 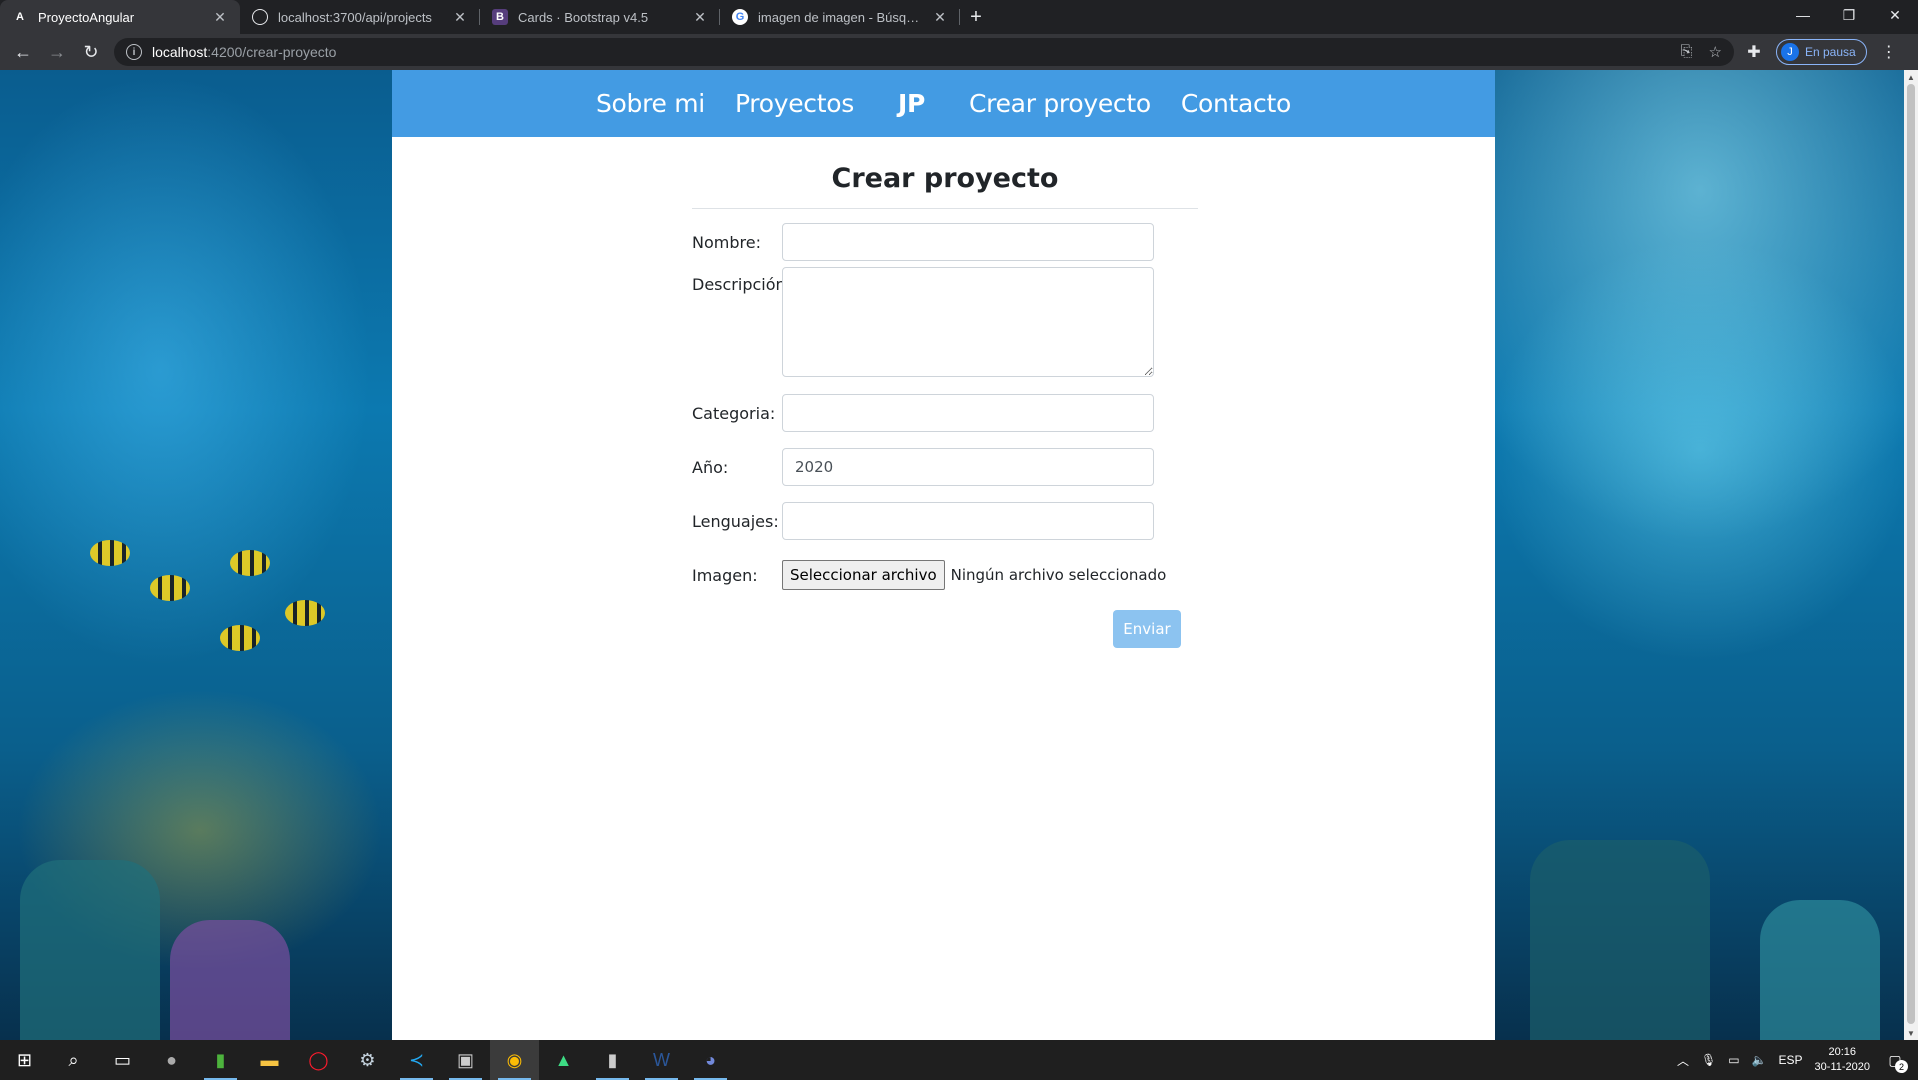 I want to click on submit-button: Enviar, so click(x=1147, y=629).